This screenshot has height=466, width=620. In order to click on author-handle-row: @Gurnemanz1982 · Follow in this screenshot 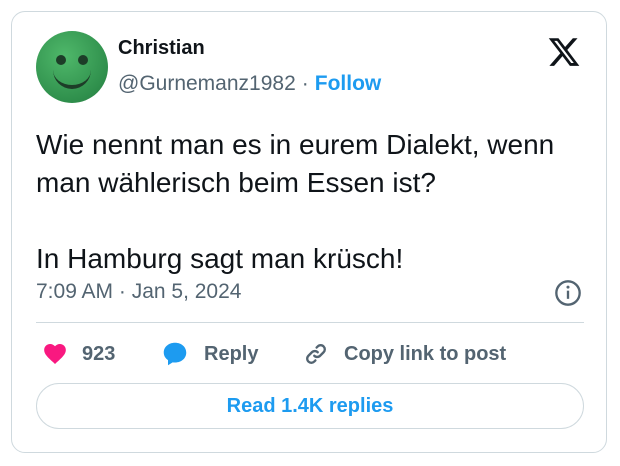, I will do `click(249, 84)`.